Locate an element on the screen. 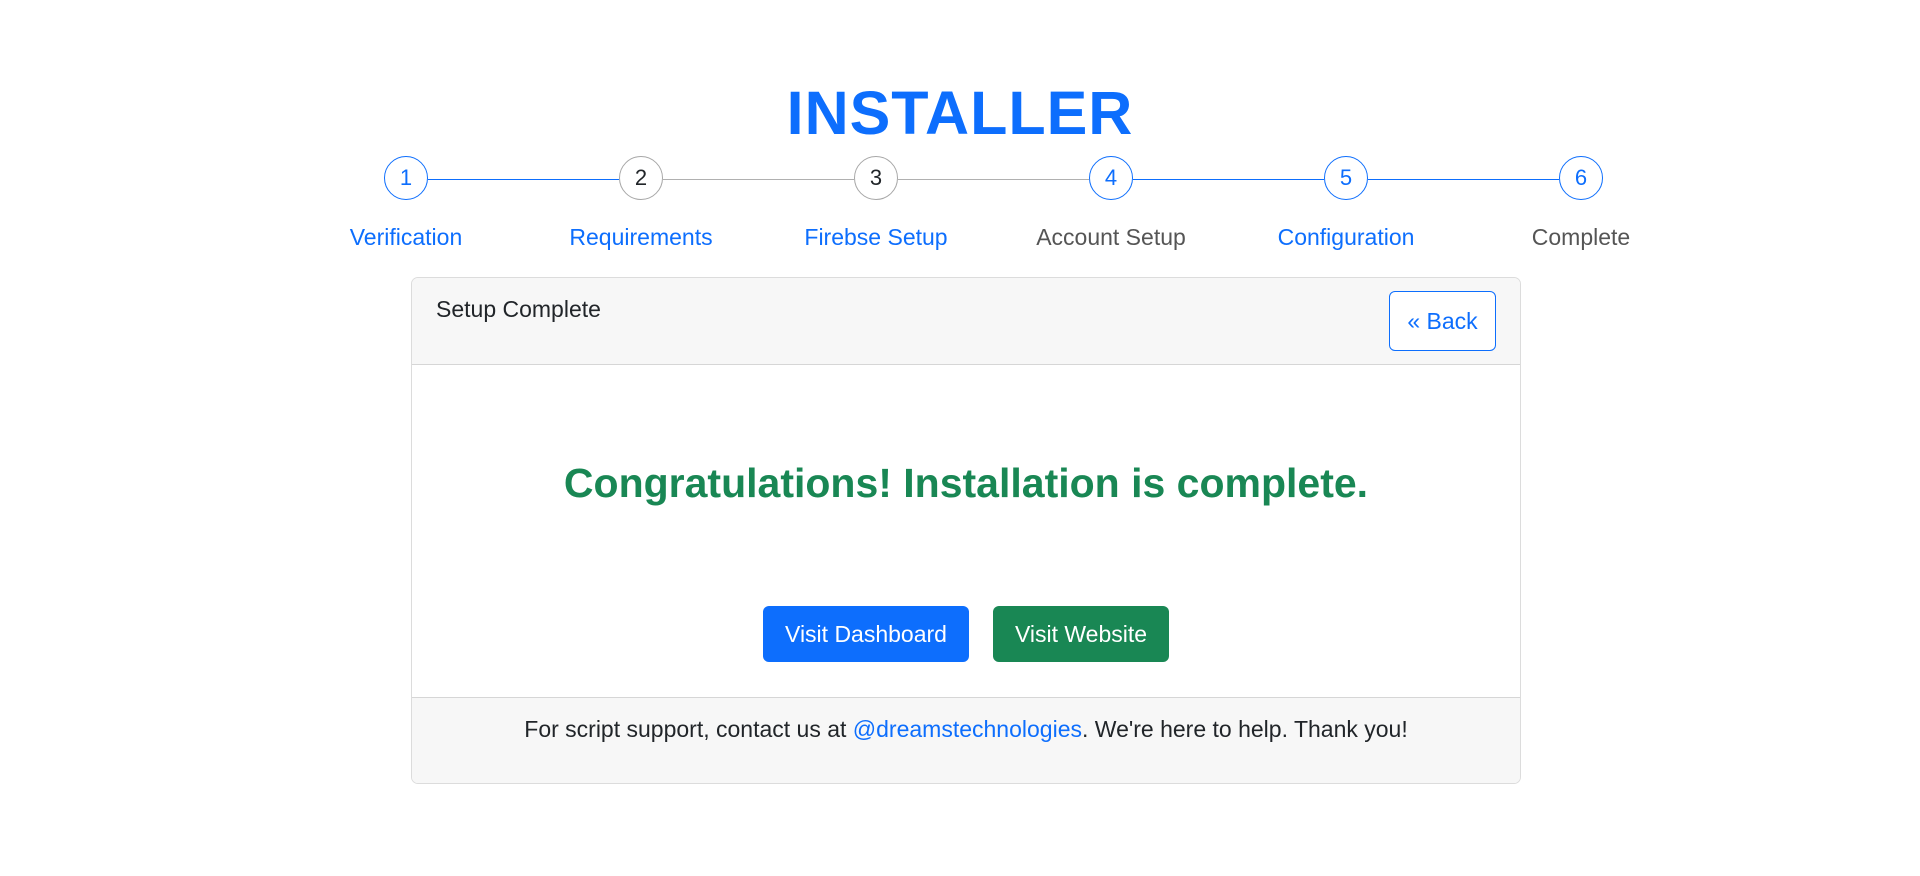 Image resolution: width=1920 pixels, height=876 pixels. support-contact-link: @dreamstechnologies is located at coordinates (967, 729).